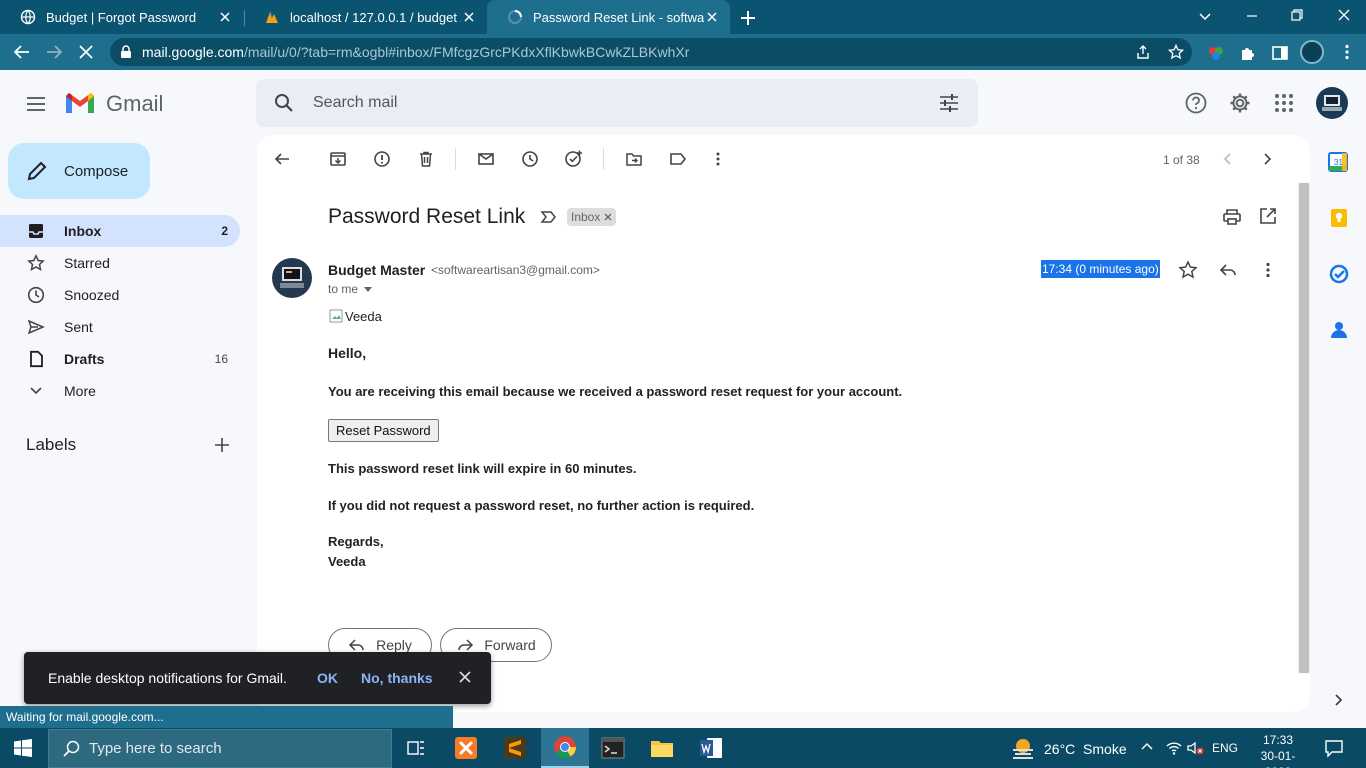 This screenshot has height=768, width=1366. I want to click on archive-icon, so click(338, 159).